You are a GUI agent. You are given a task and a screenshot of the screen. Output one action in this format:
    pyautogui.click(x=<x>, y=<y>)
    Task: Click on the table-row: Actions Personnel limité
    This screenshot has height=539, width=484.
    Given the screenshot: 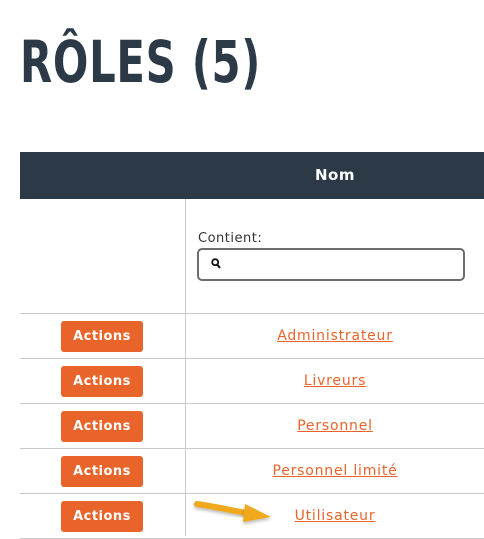 What is the action you would take?
    pyautogui.click(x=252, y=471)
    